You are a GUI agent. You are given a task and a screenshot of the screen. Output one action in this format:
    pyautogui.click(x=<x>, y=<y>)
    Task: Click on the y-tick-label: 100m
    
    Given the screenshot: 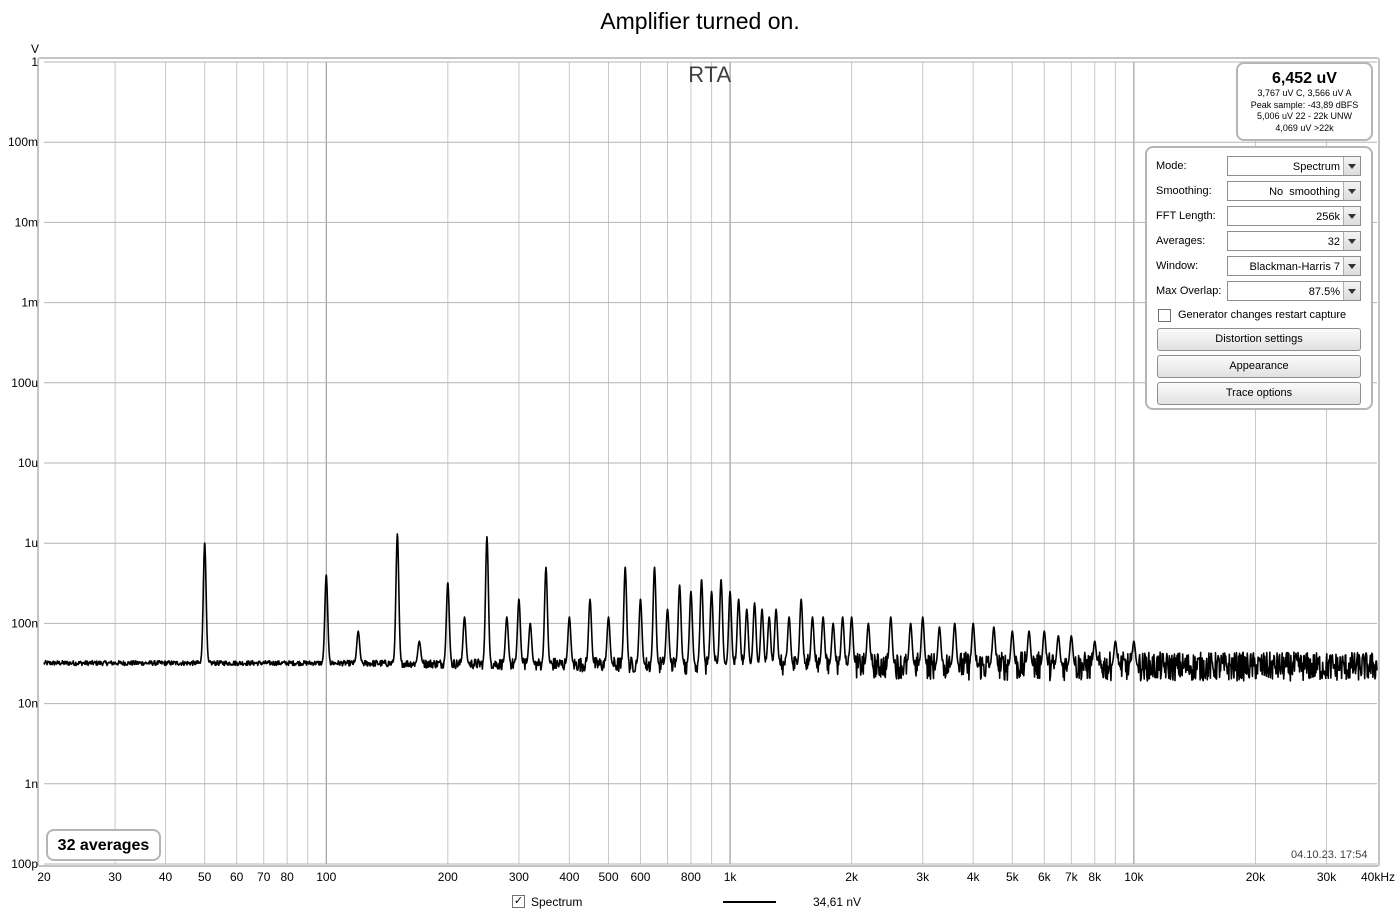 What is the action you would take?
    pyautogui.click(x=23, y=142)
    